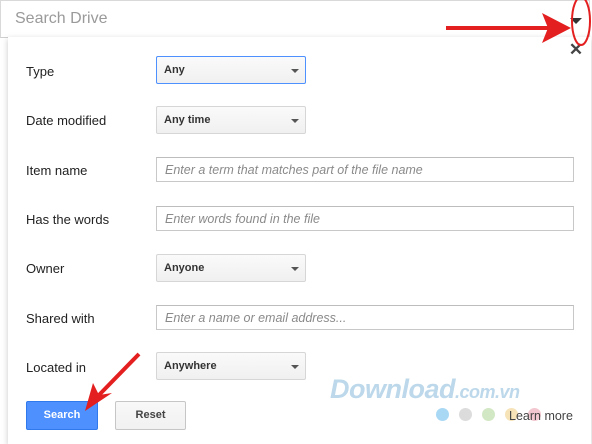  What do you see at coordinates (68, 219) in the screenshot?
I see `has-the-words-label: Has the words` at bounding box center [68, 219].